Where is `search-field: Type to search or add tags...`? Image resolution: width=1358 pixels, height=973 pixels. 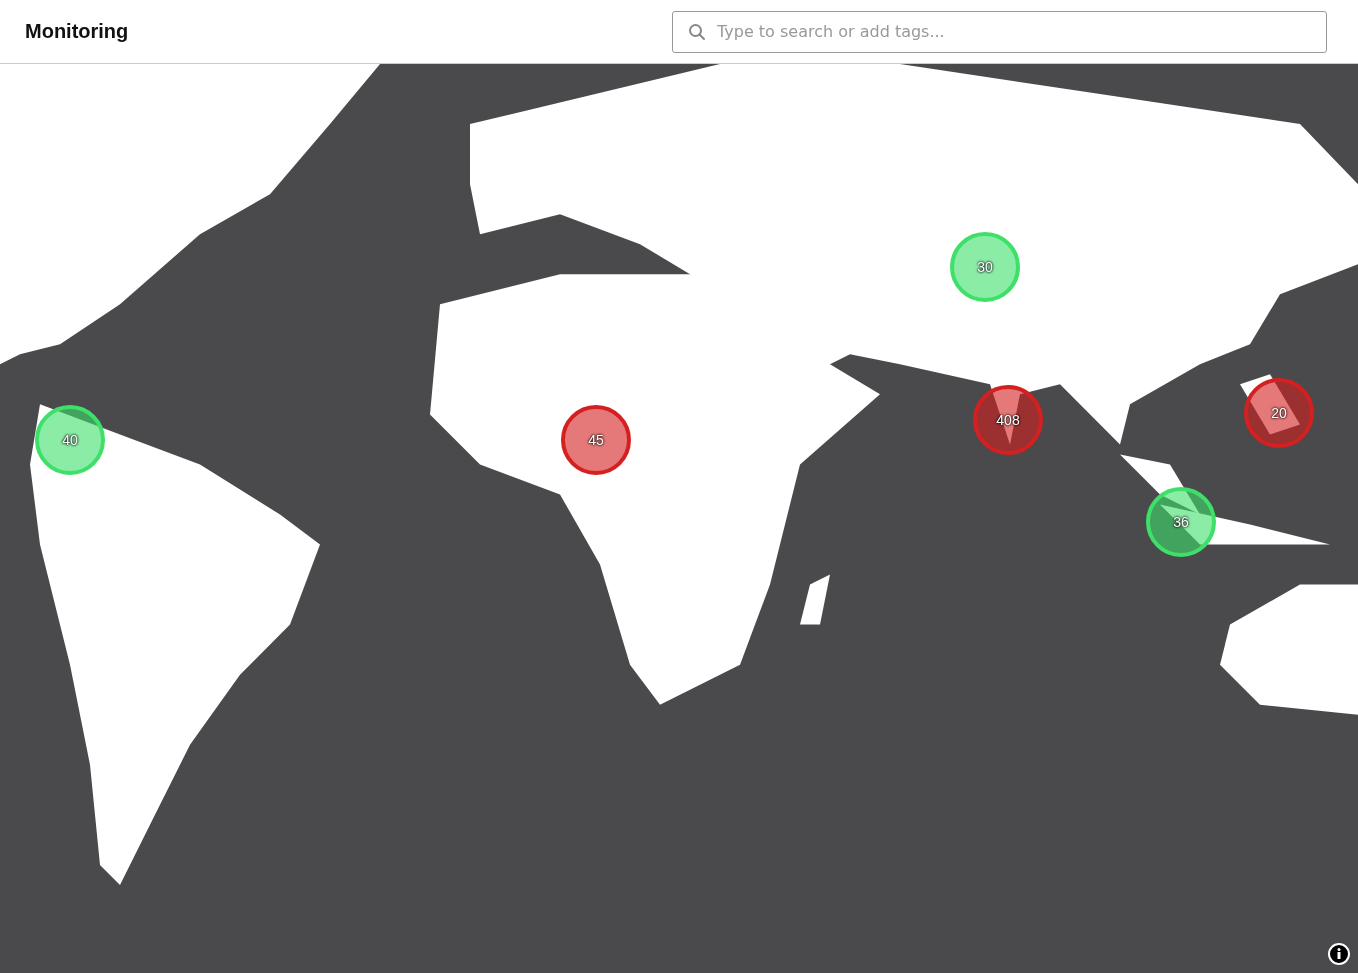
search-field: Type to search or add tags... is located at coordinates (999, 31).